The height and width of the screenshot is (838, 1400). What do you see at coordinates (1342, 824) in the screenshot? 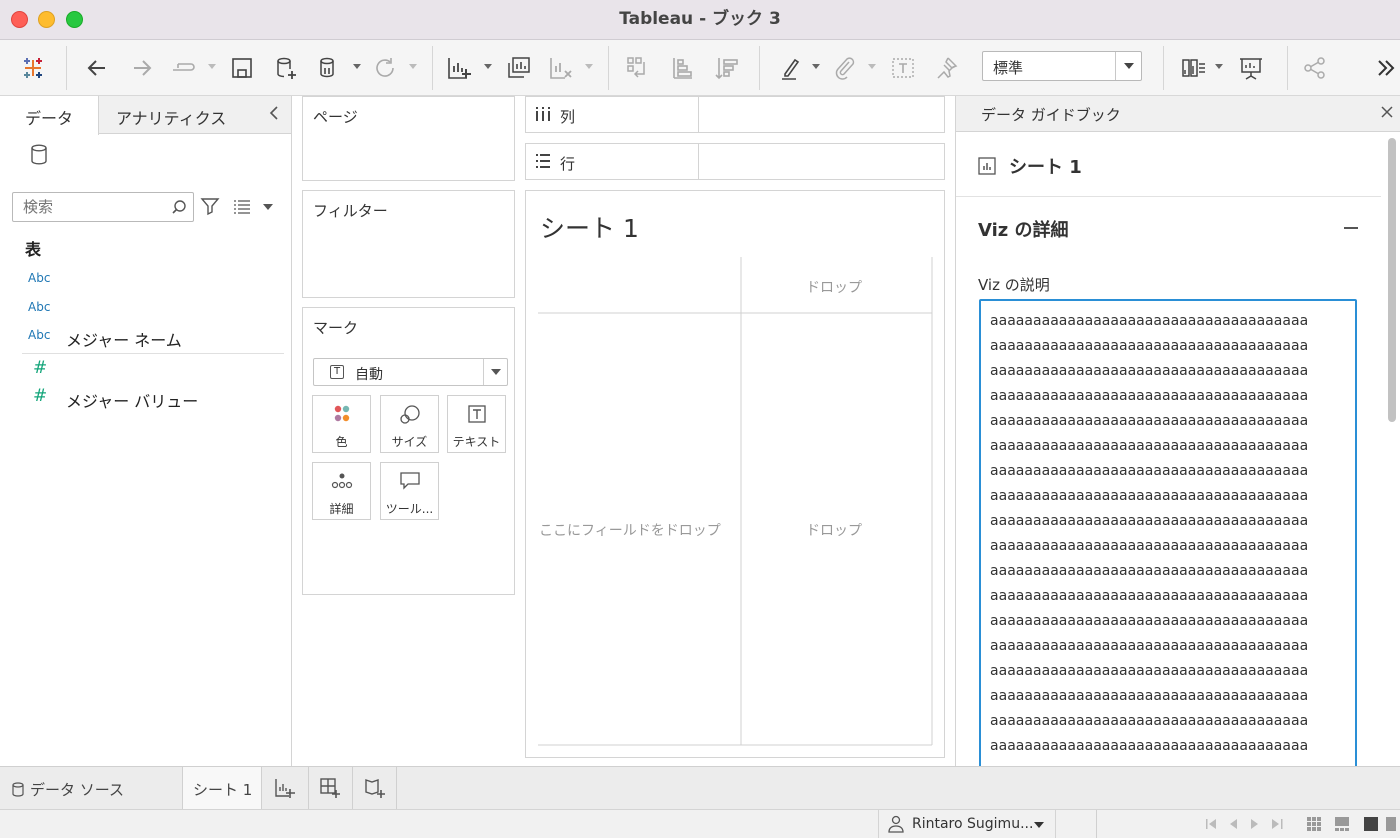
I see `filmstrip-view-icon` at bounding box center [1342, 824].